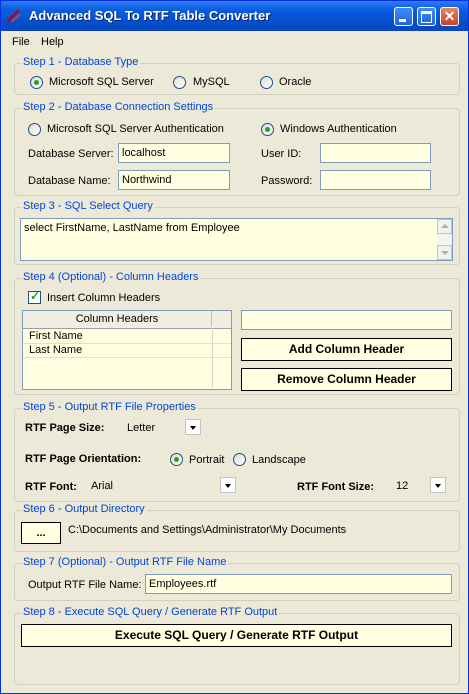 This screenshot has height=694, width=469. I want to click on minimize-icon, so click(402, 20).